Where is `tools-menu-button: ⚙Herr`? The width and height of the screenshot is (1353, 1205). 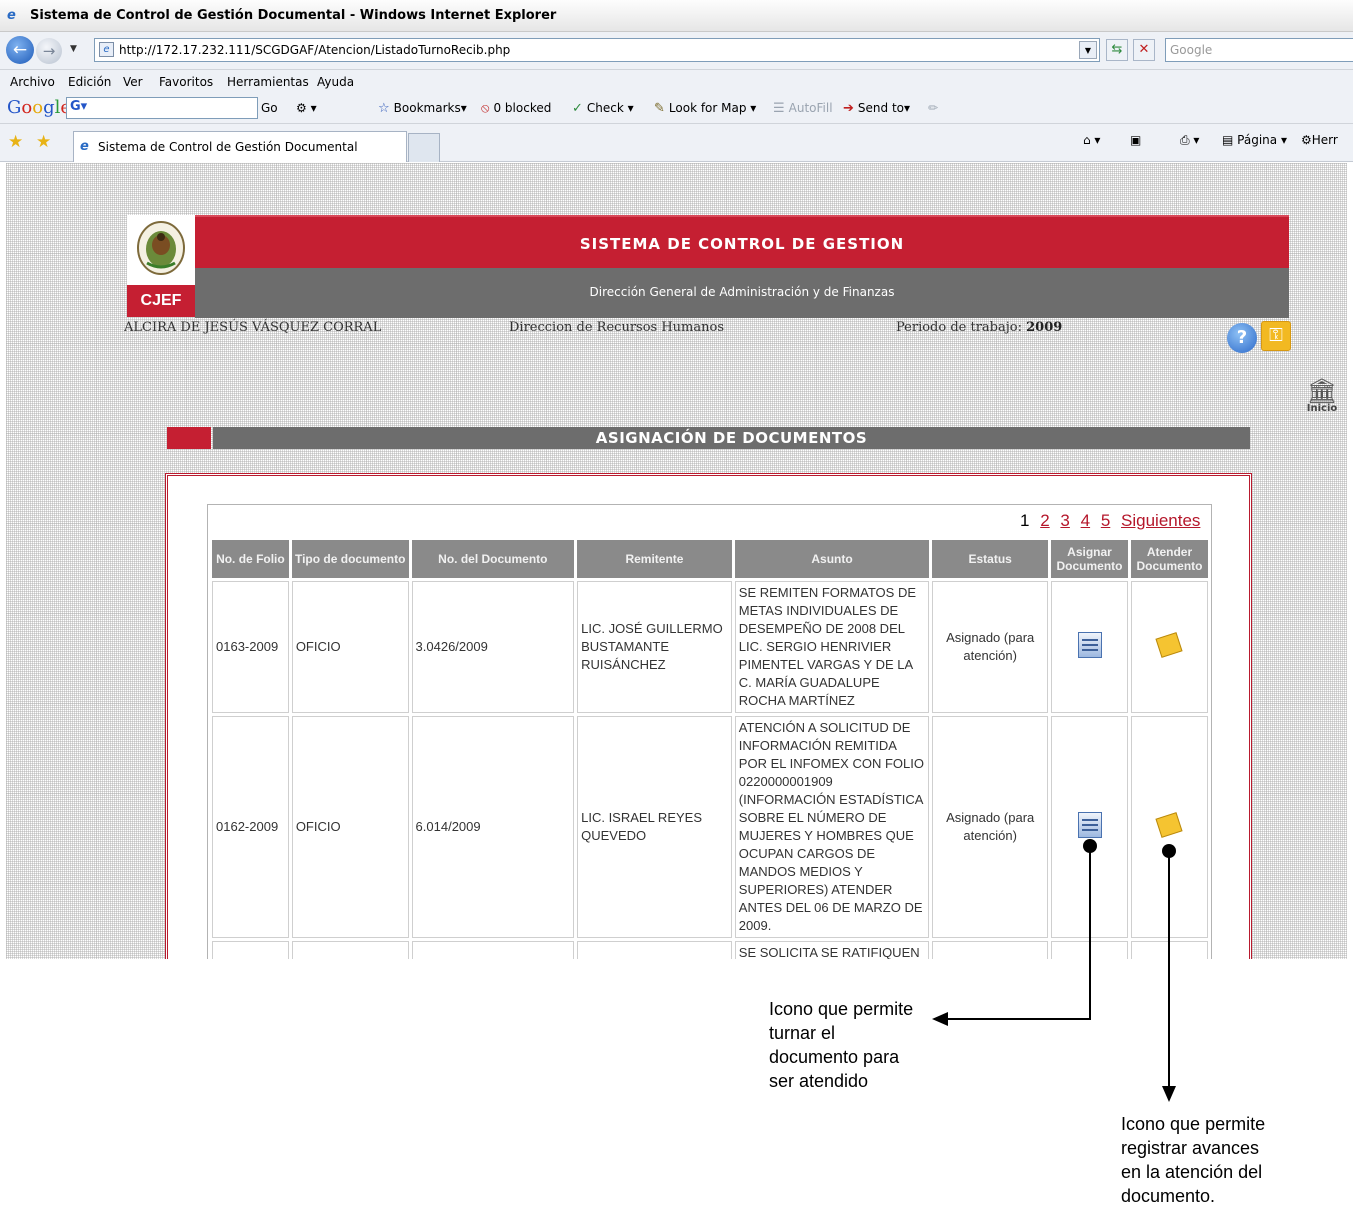 tools-menu-button: ⚙Herr is located at coordinates (1319, 140).